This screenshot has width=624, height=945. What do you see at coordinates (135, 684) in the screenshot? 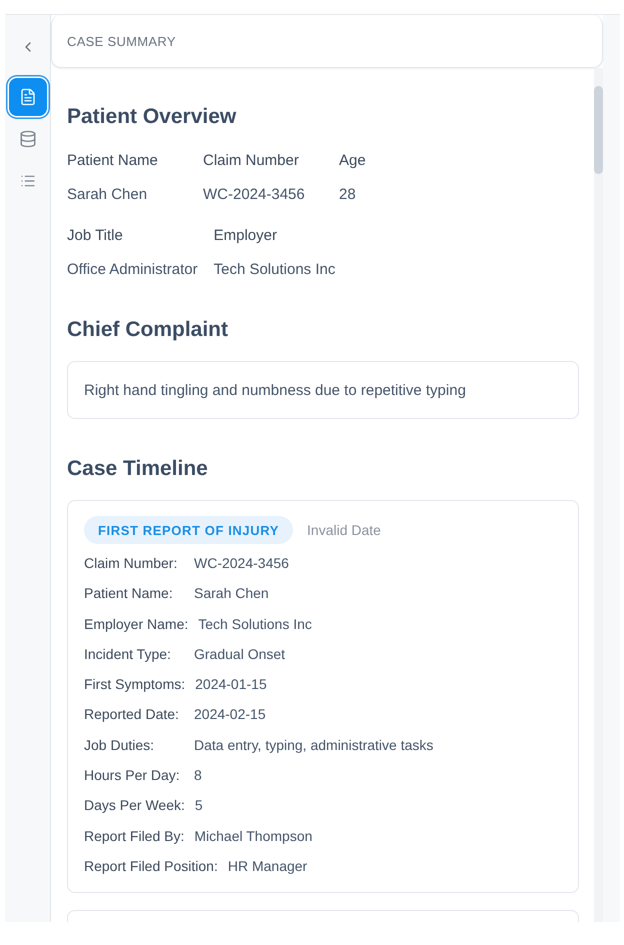
I see `entry-label: First Symptoms:` at bounding box center [135, 684].